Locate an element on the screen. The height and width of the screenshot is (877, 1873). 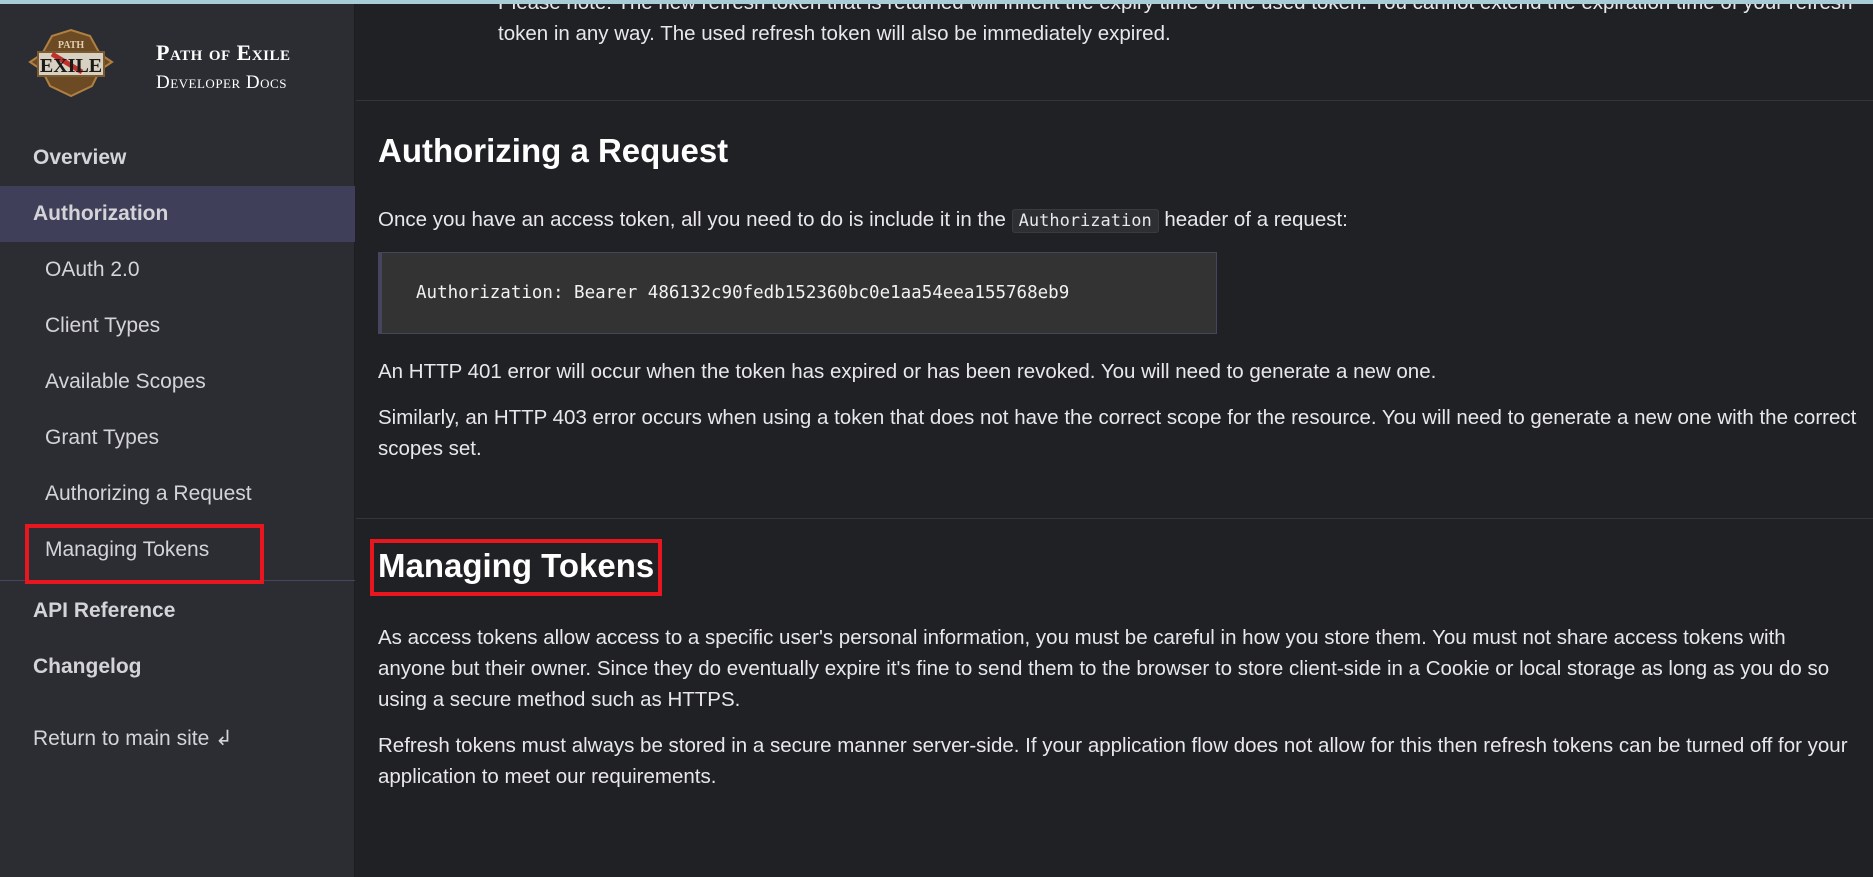
sidebar-item-available-scopes: Available Scopes is located at coordinates (177, 382).